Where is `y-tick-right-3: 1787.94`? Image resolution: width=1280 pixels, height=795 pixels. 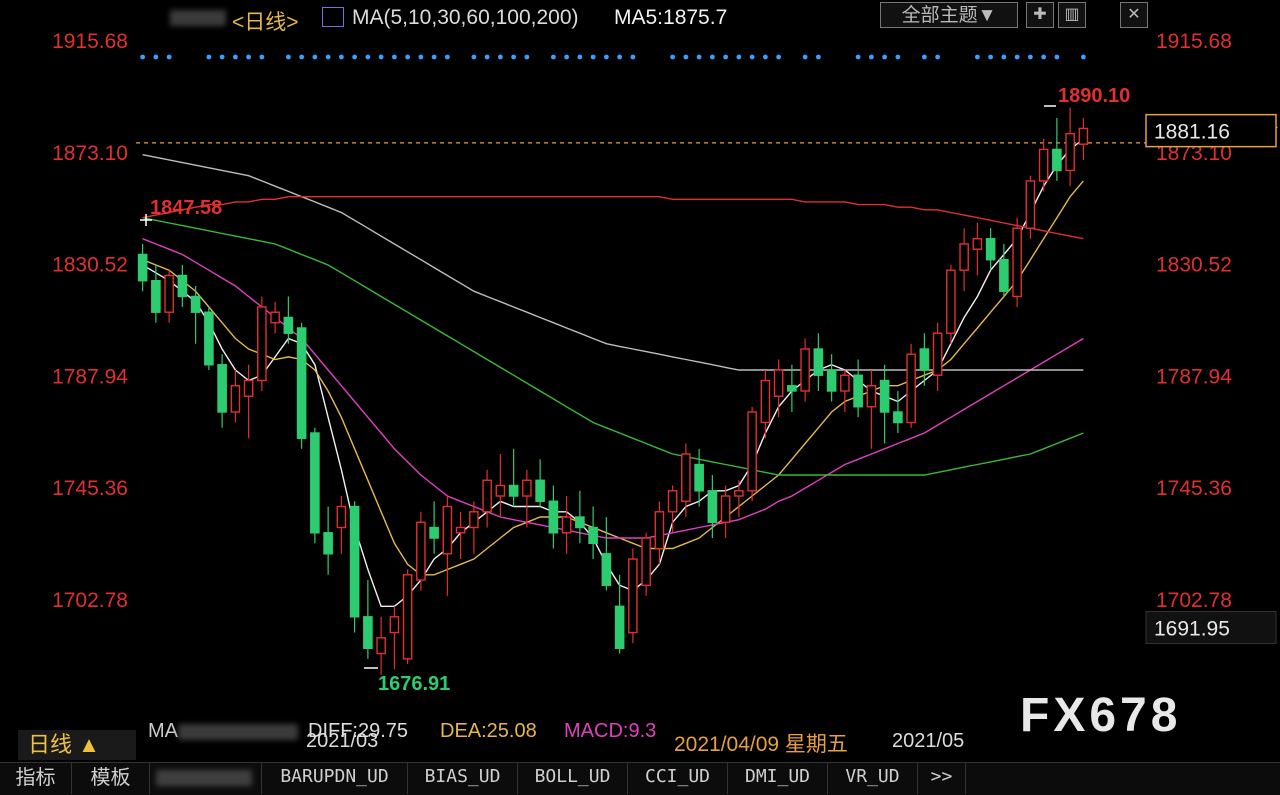 y-tick-right-3: 1787.94 is located at coordinates (1194, 376).